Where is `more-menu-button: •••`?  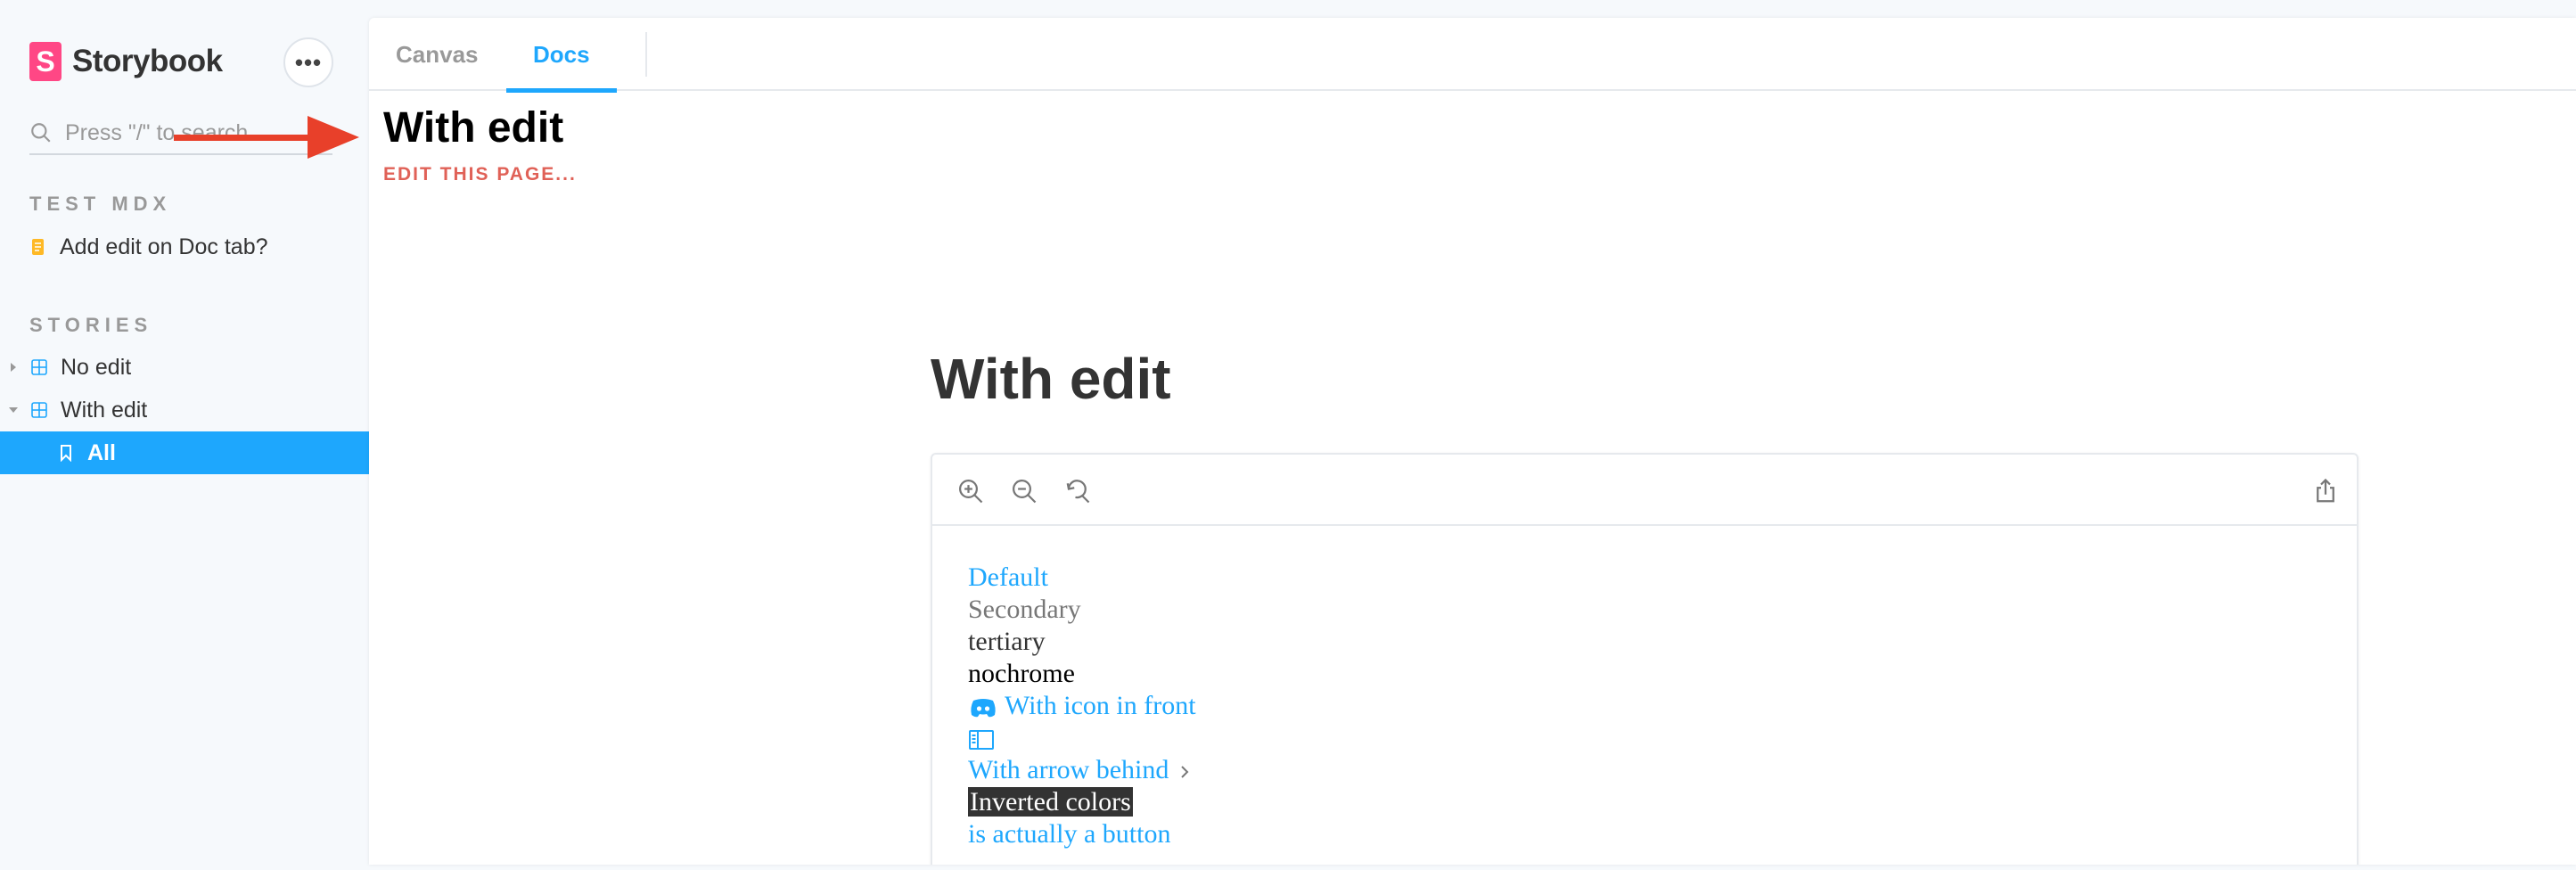
more-menu-button: ••• is located at coordinates (308, 62).